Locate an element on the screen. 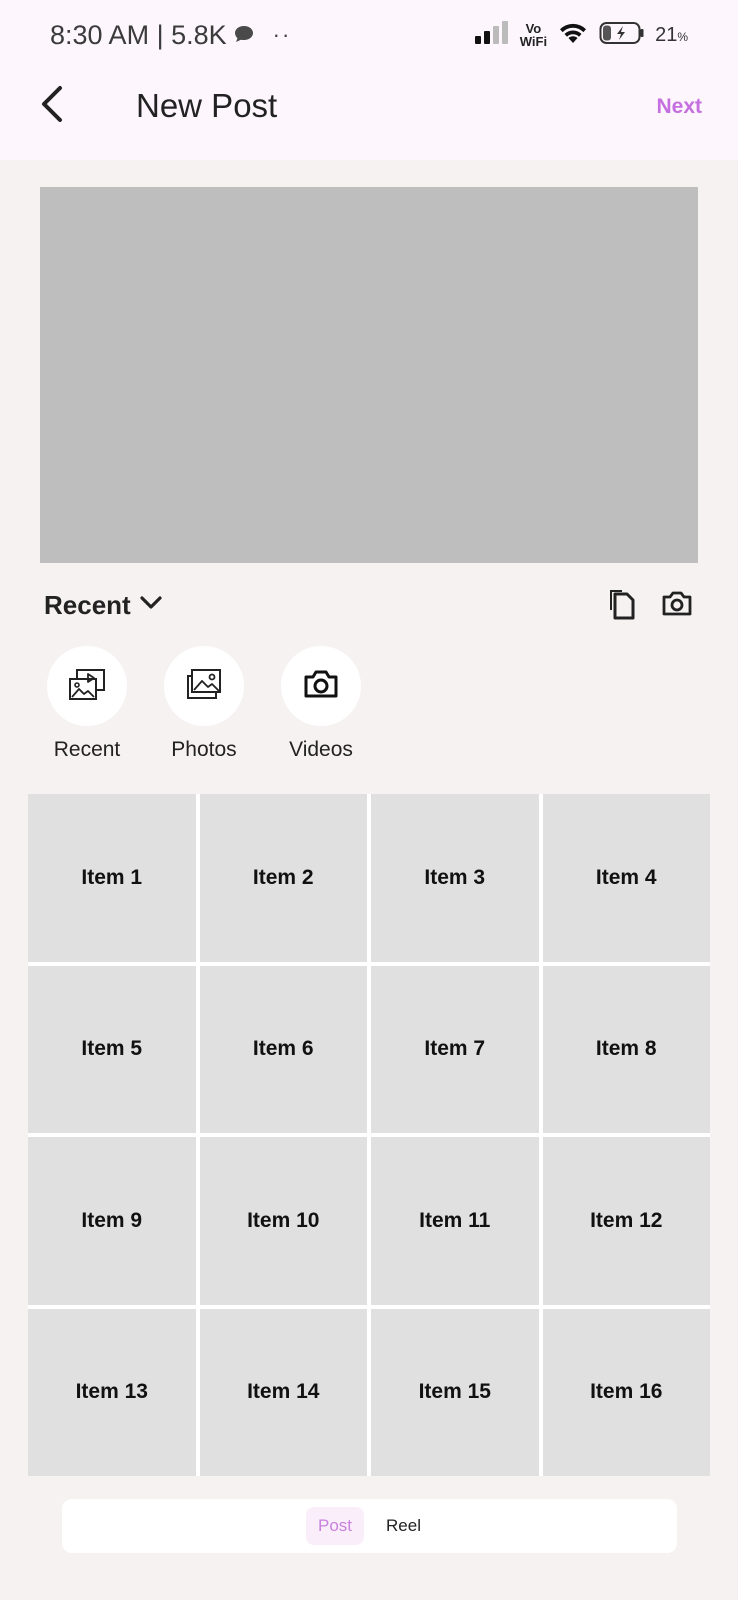  source-videos: Videos is located at coordinates (321, 704).